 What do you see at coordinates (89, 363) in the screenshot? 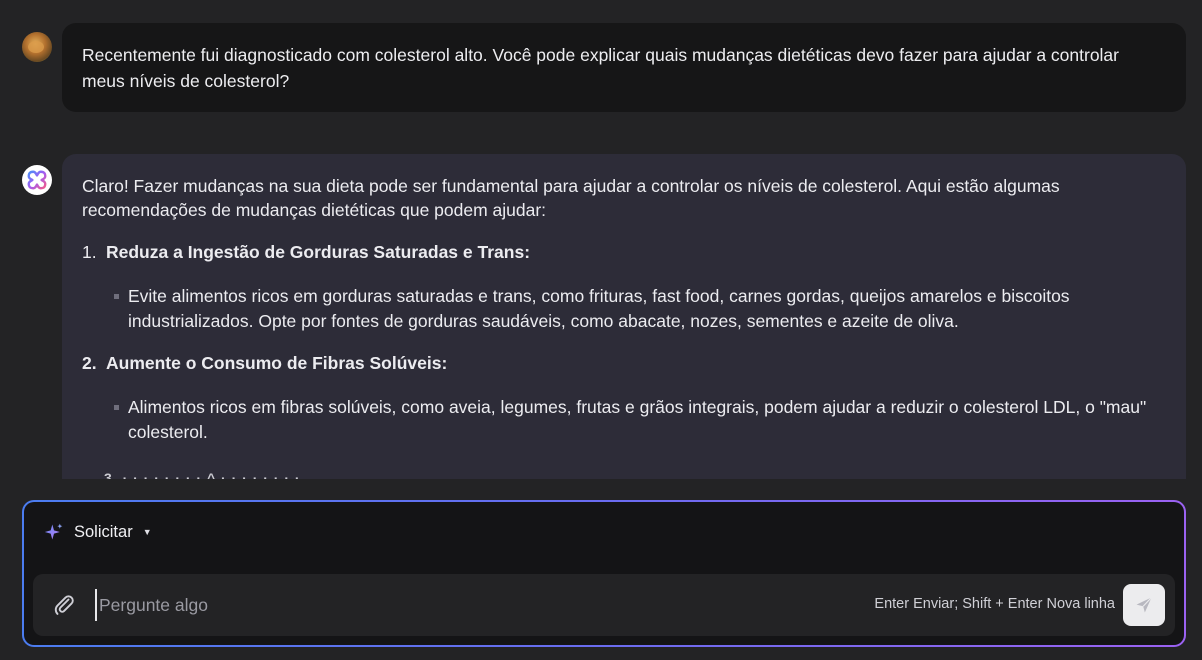
I see `list-number: 2.` at bounding box center [89, 363].